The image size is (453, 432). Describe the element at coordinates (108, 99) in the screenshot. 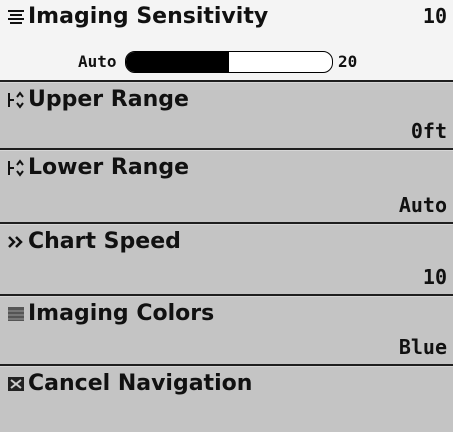

I see `menu-item-label: Upper Range` at that location.